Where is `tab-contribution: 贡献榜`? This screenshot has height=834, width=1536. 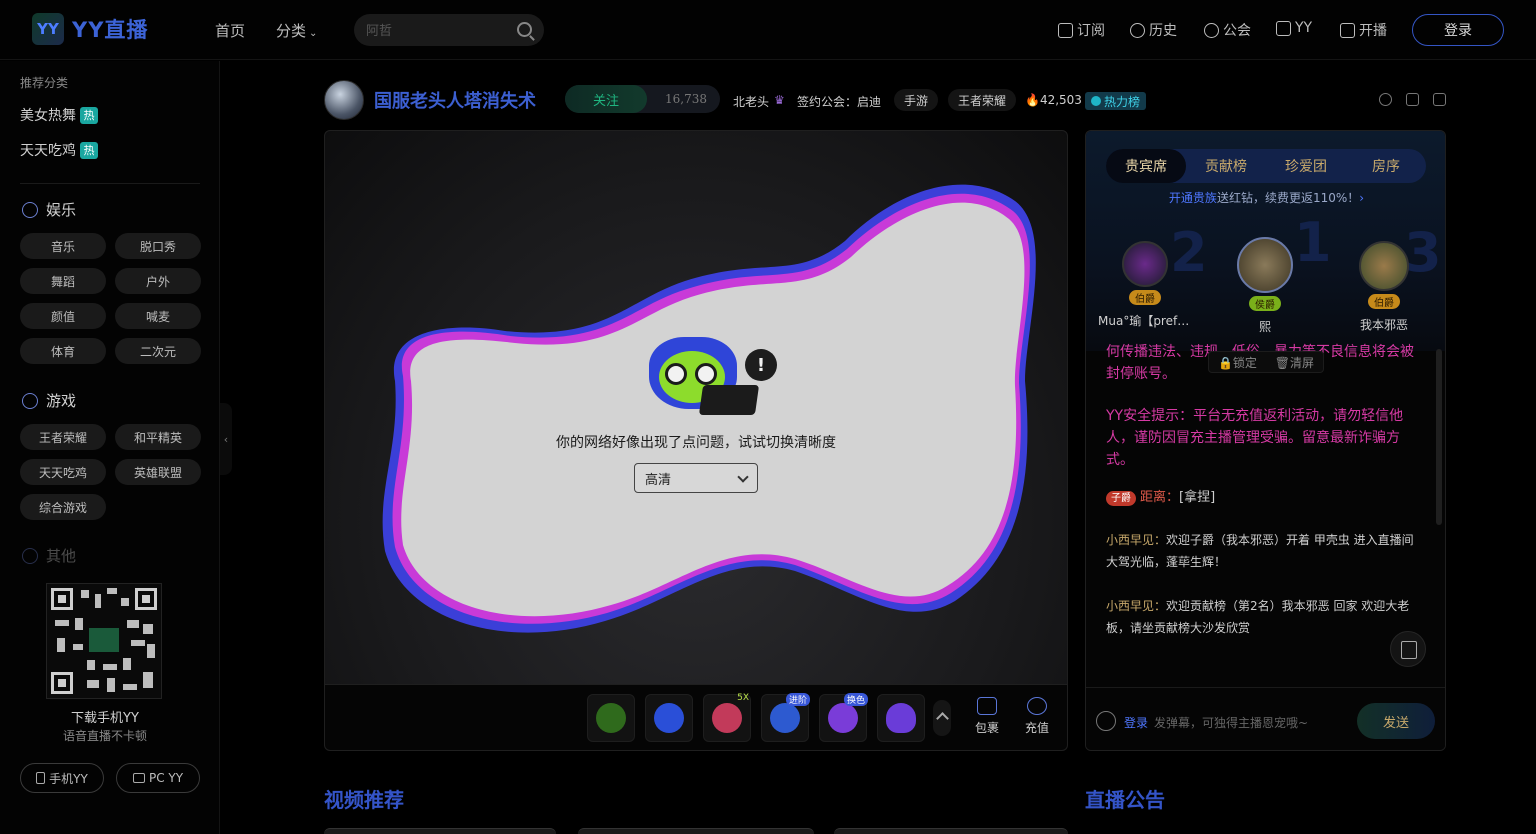
tab-contribution: 贡献榜 is located at coordinates (1226, 166).